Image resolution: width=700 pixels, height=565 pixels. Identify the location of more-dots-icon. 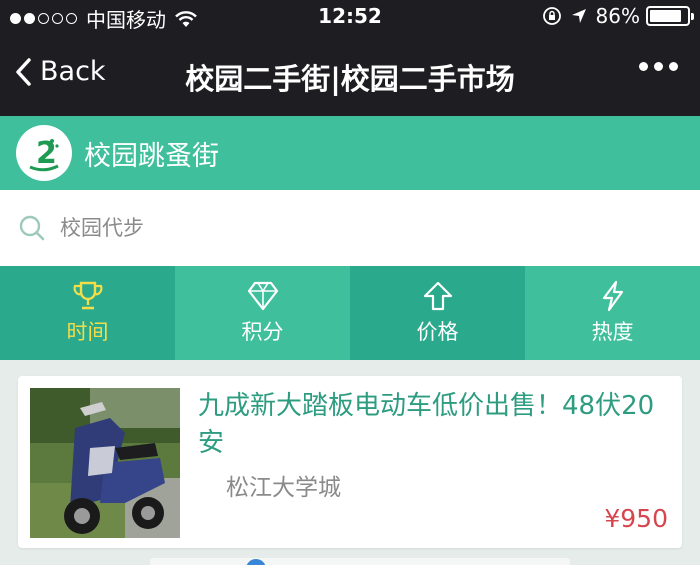
(643, 66).